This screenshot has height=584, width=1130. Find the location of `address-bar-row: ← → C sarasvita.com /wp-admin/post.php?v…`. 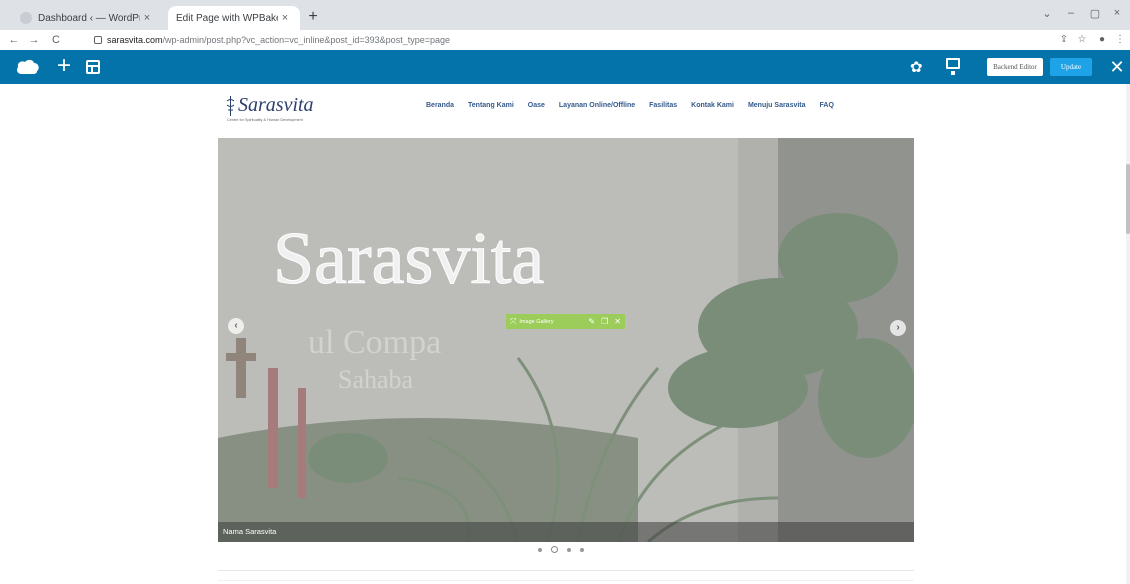

address-bar-row: ← → C sarasvita.com /wp-admin/post.php?v… is located at coordinates (565, 40).